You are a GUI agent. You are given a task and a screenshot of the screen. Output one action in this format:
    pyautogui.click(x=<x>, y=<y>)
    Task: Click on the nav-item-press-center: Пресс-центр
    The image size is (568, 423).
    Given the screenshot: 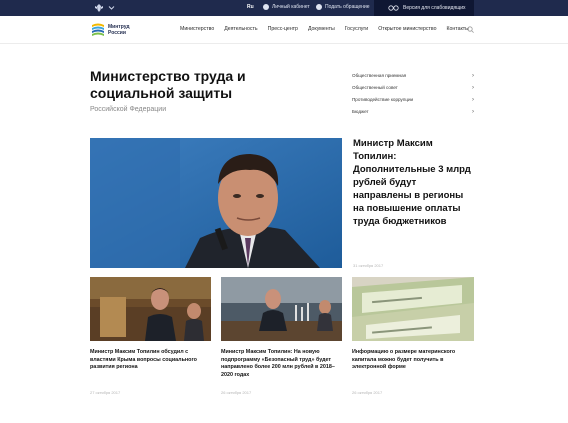 What is the action you would take?
    pyautogui.click(x=283, y=29)
    